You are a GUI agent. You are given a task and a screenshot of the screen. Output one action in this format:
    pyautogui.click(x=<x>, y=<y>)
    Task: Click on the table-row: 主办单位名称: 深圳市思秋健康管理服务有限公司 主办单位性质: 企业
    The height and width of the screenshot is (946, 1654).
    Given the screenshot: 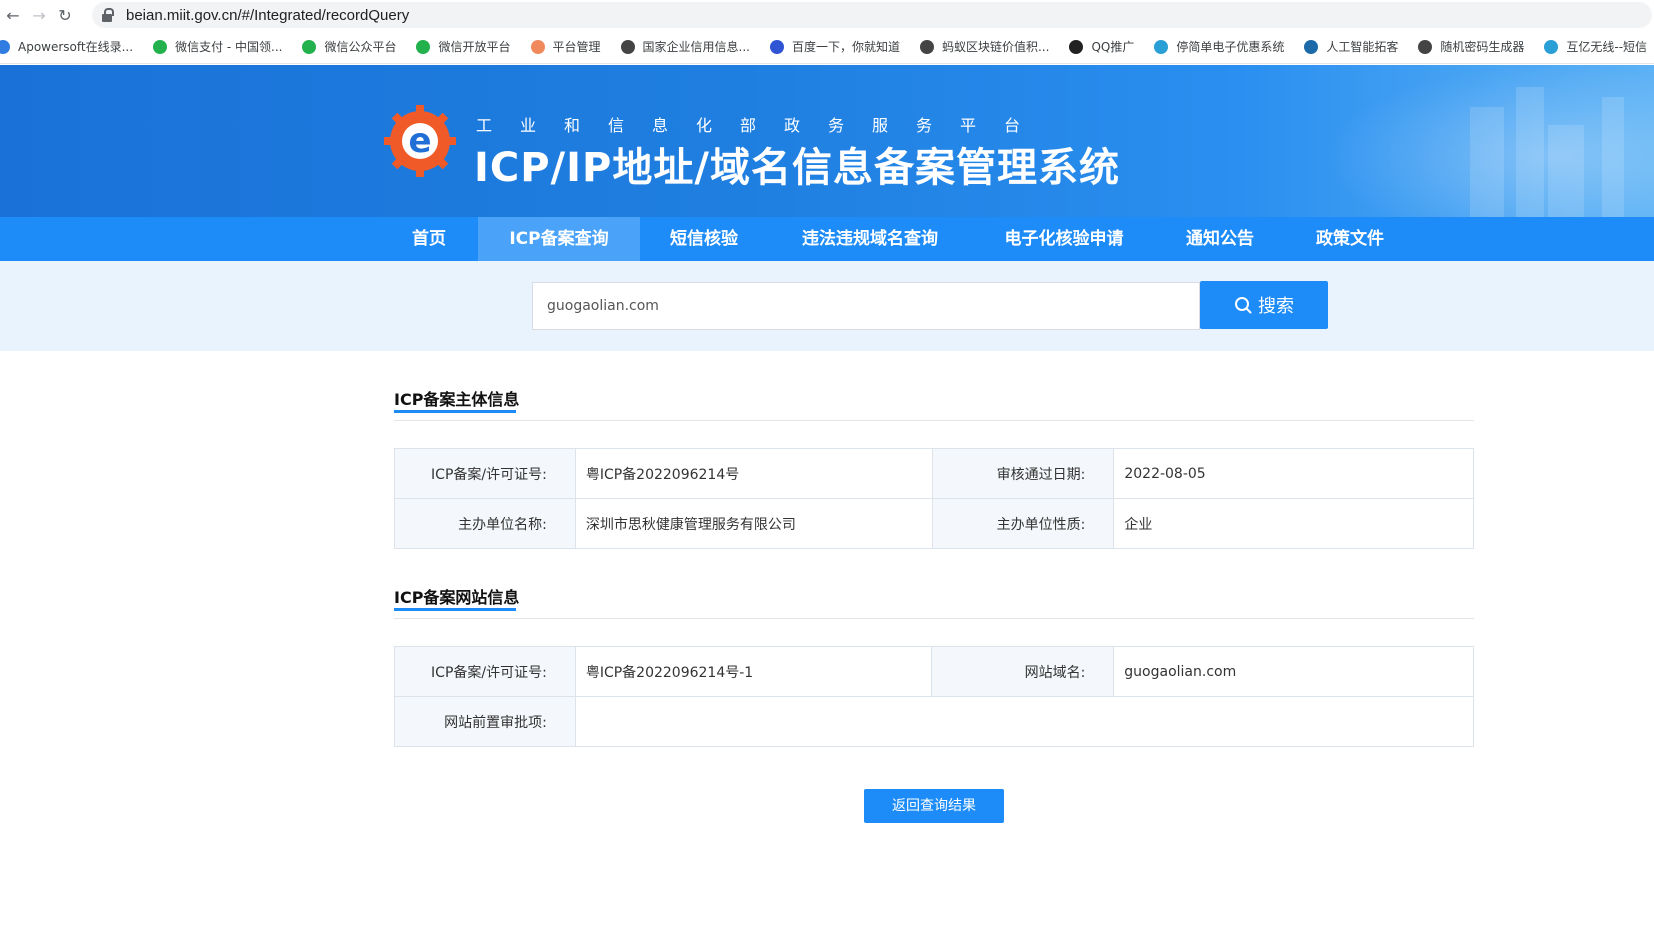 What is the action you would take?
    pyautogui.click(x=934, y=523)
    